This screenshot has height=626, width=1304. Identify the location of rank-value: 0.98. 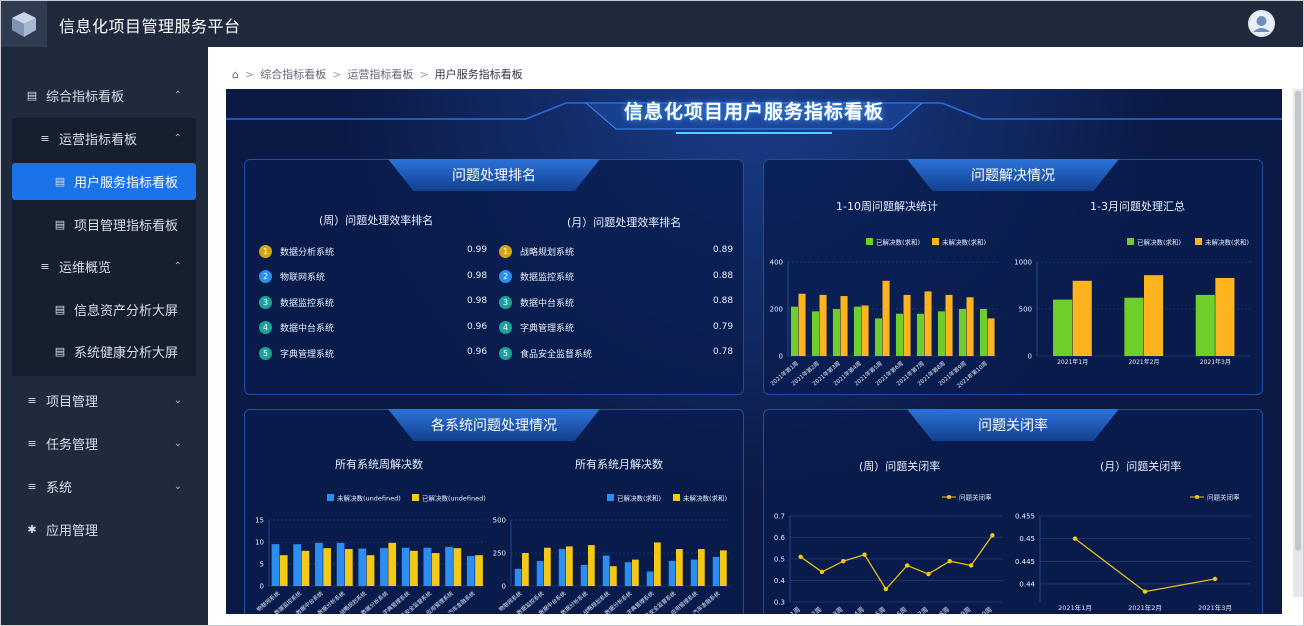
(477, 275).